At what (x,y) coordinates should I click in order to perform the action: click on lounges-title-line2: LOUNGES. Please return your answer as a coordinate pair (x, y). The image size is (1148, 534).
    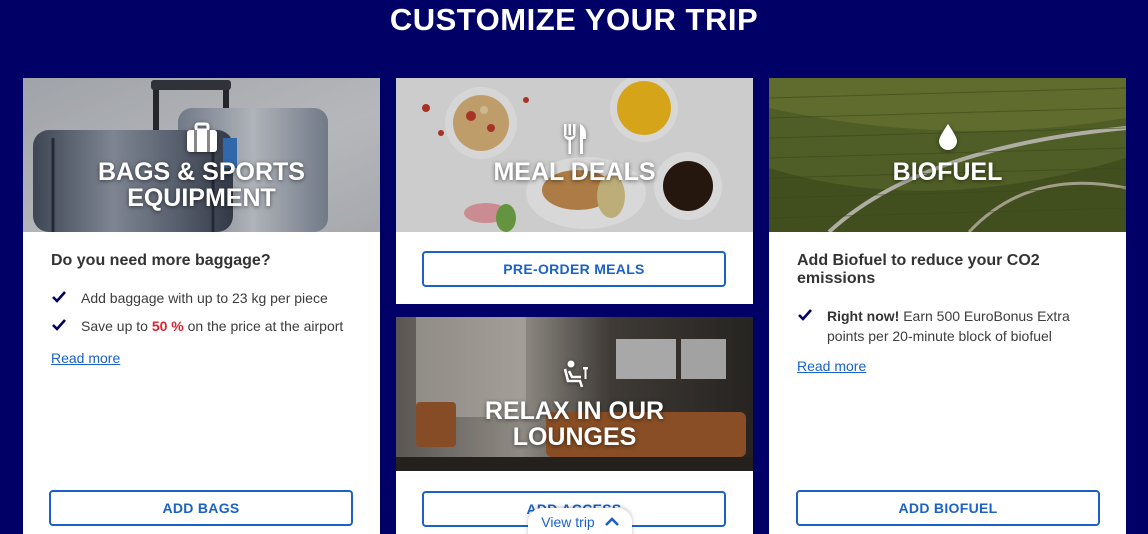
    Looking at the image, I should click on (574, 437).